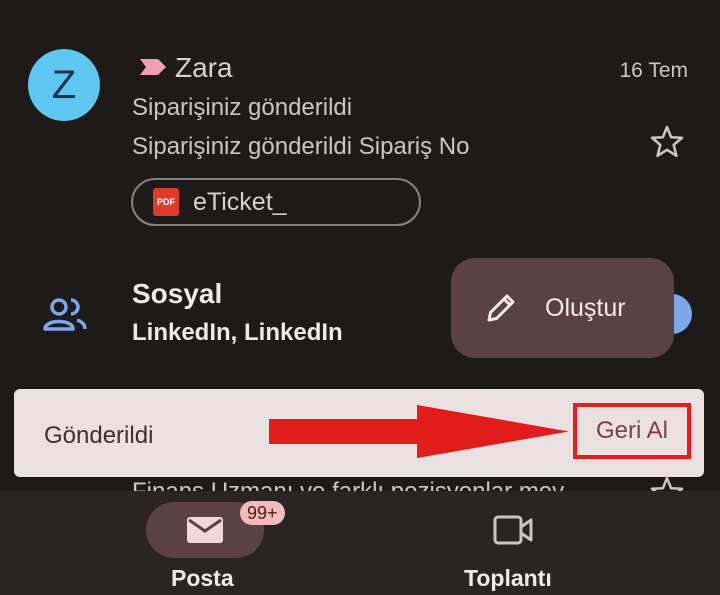  Describe the element at coordinates (501, 308) in the screenshot. I see `pencil-icon` at that location.